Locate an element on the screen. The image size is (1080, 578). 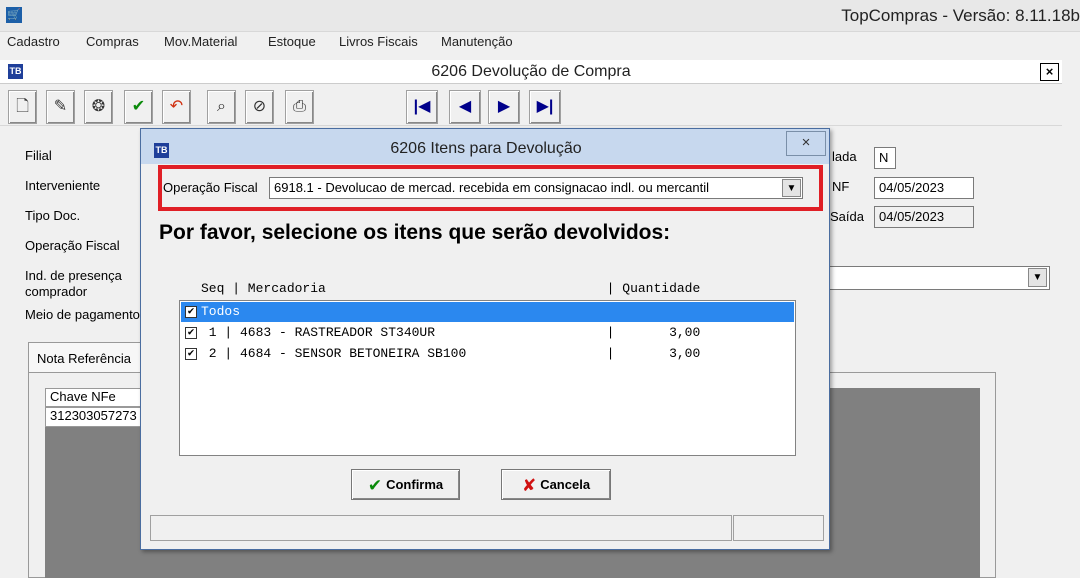
list-item-label: 2 | 4684 - SENSOR BETONEIRA SB100 | 3,00 is located at coordinates (451, 353).